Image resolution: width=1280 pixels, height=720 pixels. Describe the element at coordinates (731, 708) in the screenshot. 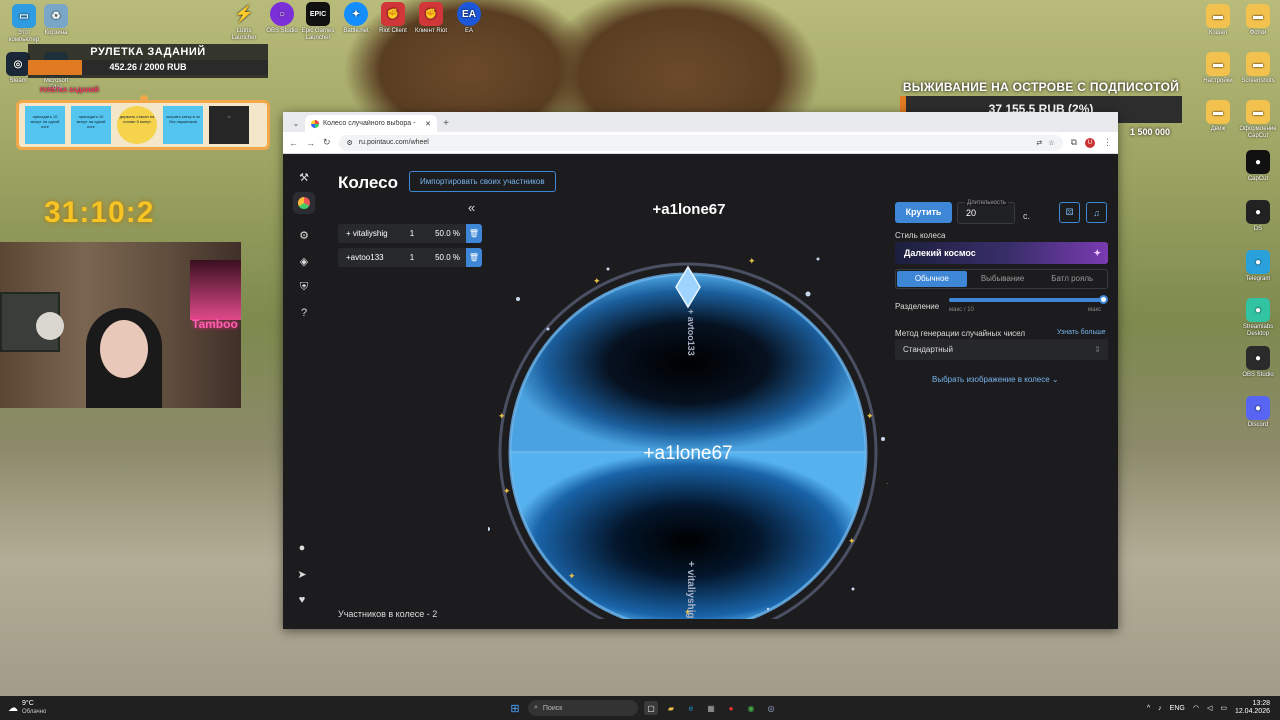

I see `app-red-icon: ●` at that location.